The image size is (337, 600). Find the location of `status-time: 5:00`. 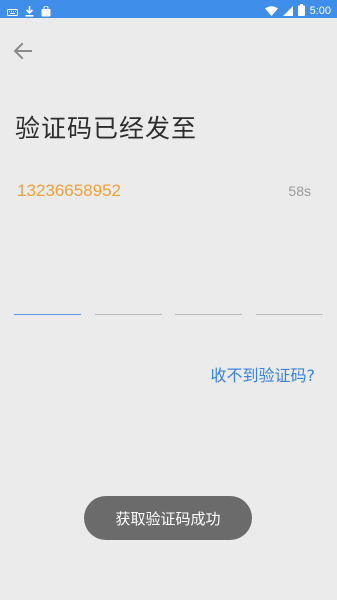

status-time: 5:00 is located at coordinates (320, 10).